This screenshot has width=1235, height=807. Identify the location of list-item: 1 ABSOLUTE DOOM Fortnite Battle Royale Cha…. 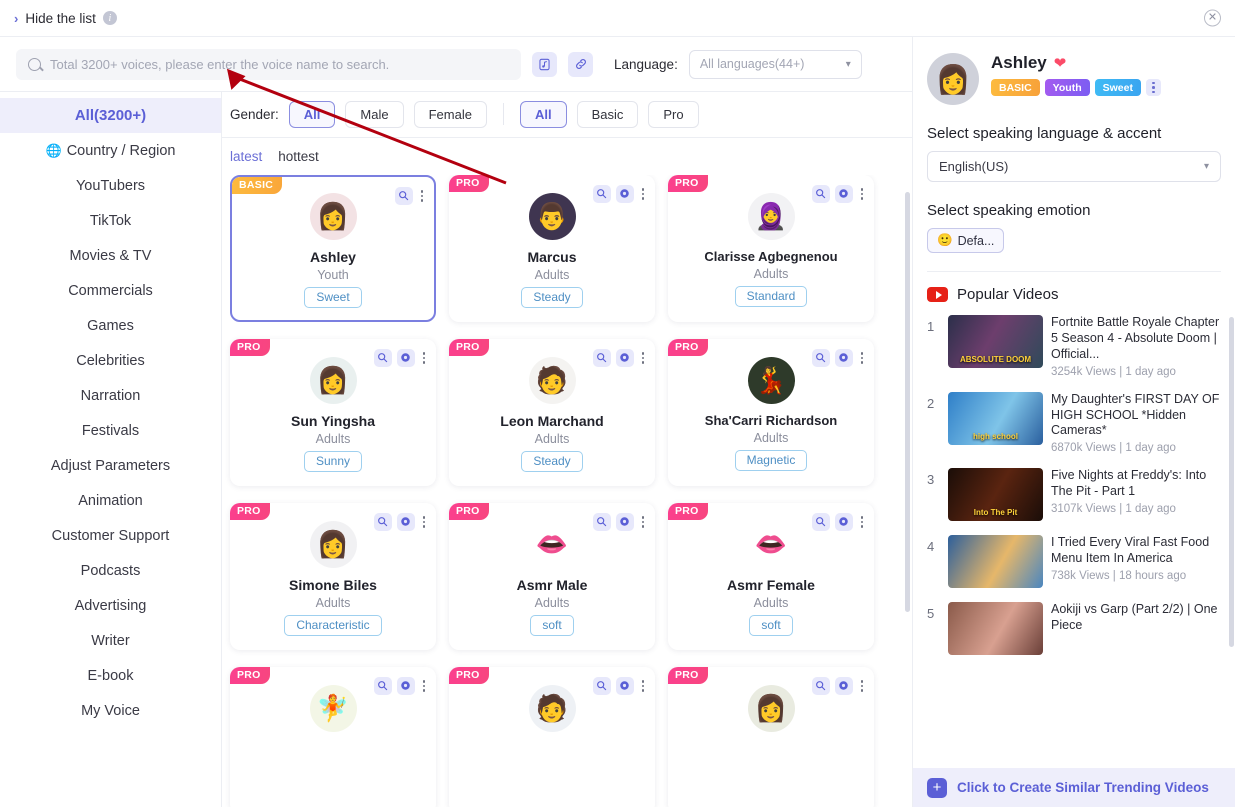
(1077, 347).